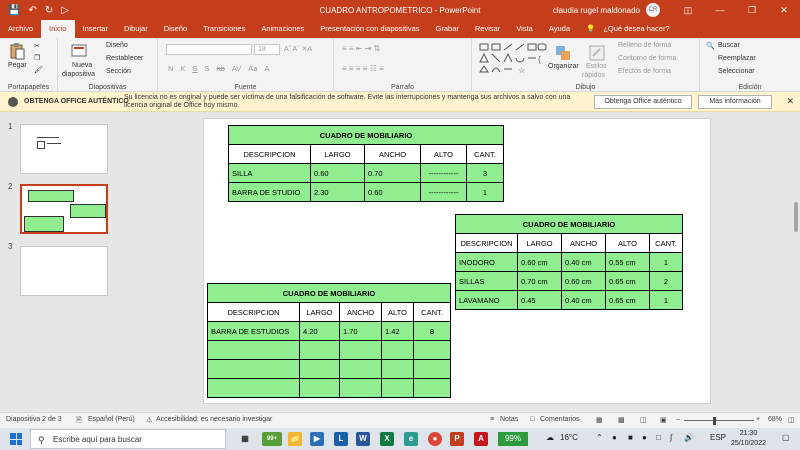 The height and width of the screenshot is (450, 800). What do you see at coordinates (550, 437) in the screenshot?
I see `weather-icon: ☁` at bounding box center [550, 437].